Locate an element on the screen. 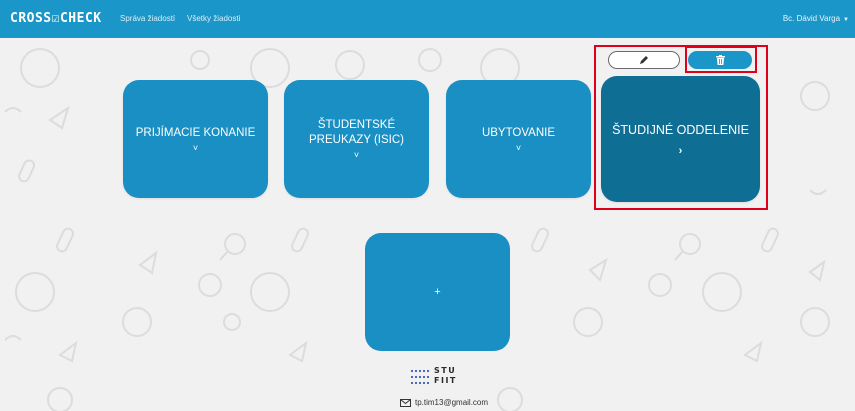 This screenshot has height=411, width=855. tile-accommodation: UBYTOVANIE ˅ is located at coordinates (518, 139).